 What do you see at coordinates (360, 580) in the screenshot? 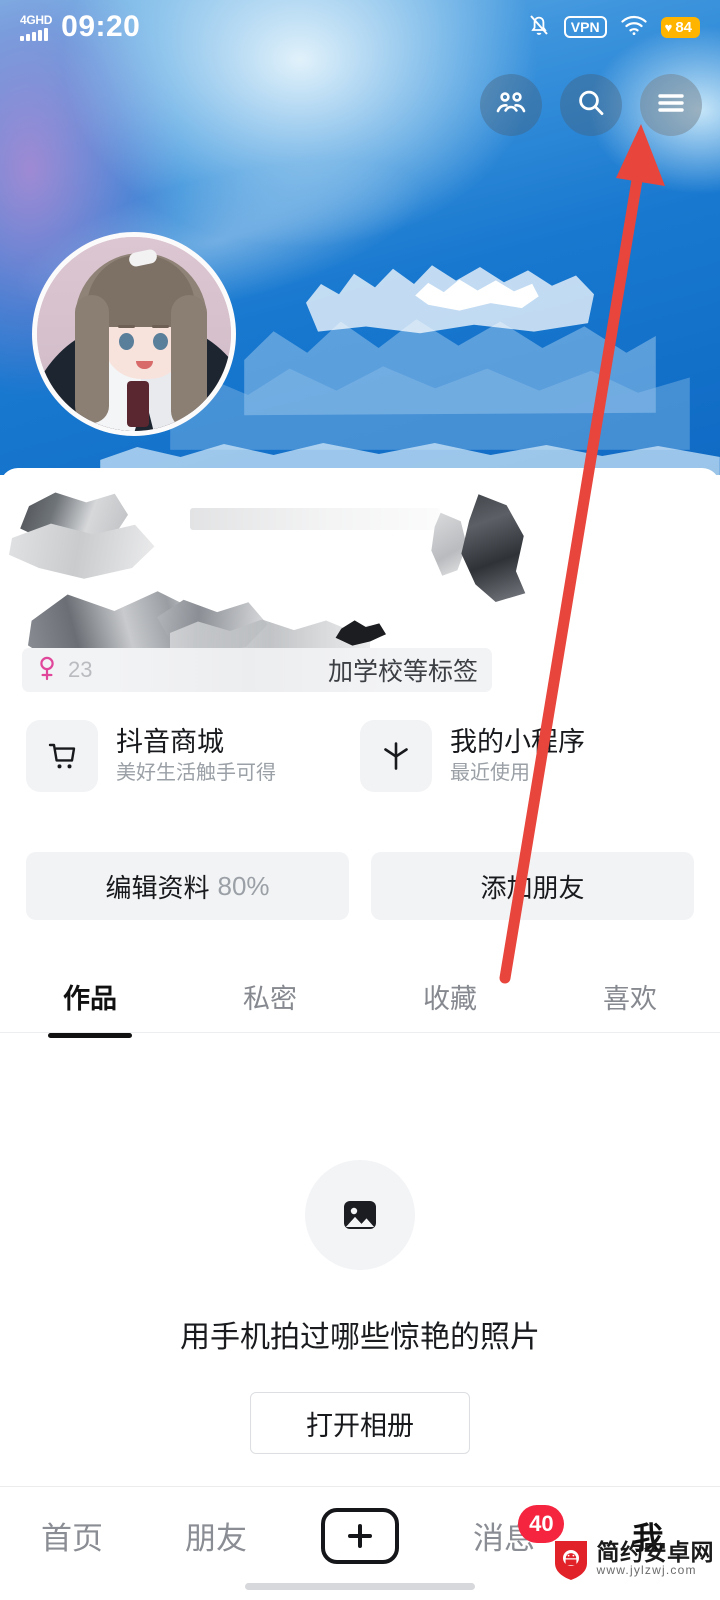
I see `profile-identity-redacted: 23 加学校等标签` at bounding box center [360, 580].